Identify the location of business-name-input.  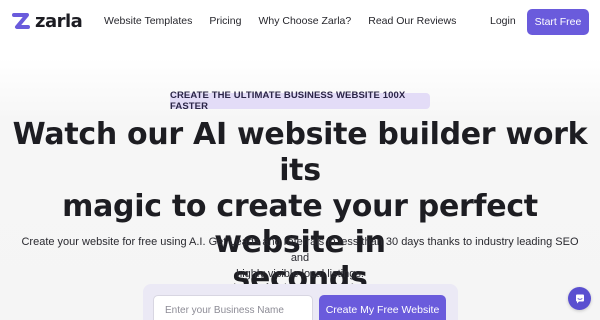
(233, 307).